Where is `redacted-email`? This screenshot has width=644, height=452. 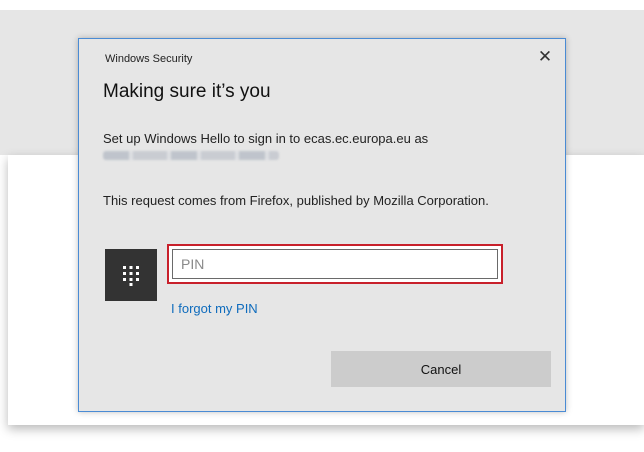
redacted-email is located at coordinates (191, 155).